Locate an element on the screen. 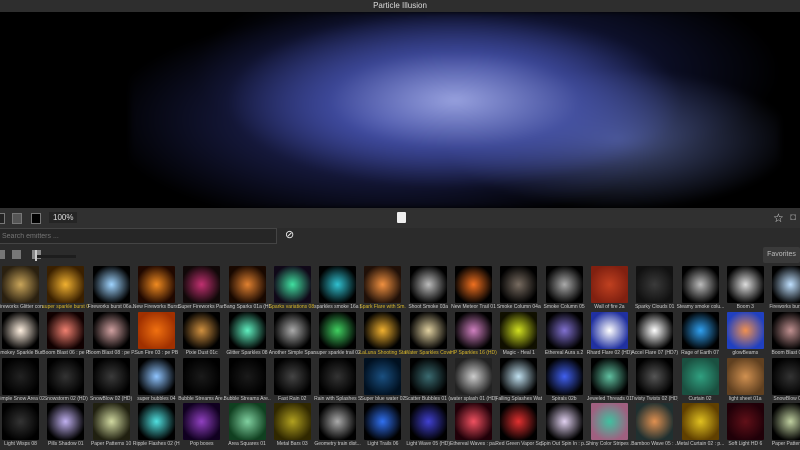 The height and width of the screenshot is (450, 800). slider-thumb is located at coordinates (36, 255).